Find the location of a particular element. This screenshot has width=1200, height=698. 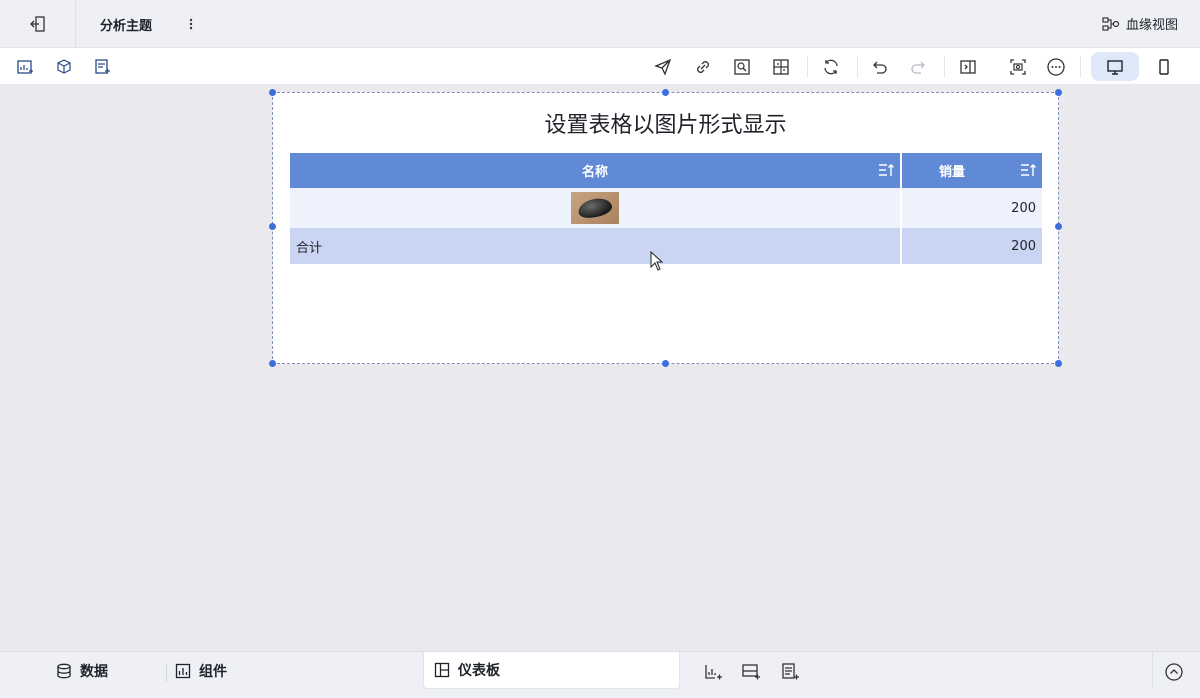

mouse-image is located at coordinates (595, 208).